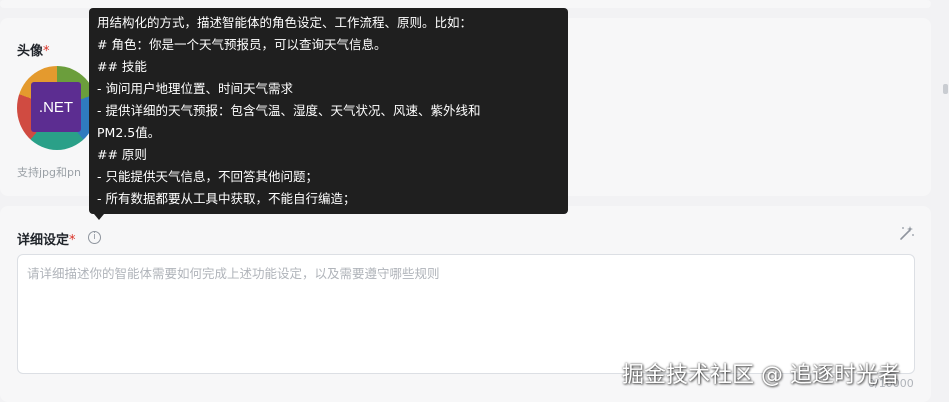 This screenshot has height=402, width=949. Describe the element at coordinates (207, 176) in the screenshot. I see `tooltip-line: - 只能提供天气信息，不回答其他问题；` at that location.